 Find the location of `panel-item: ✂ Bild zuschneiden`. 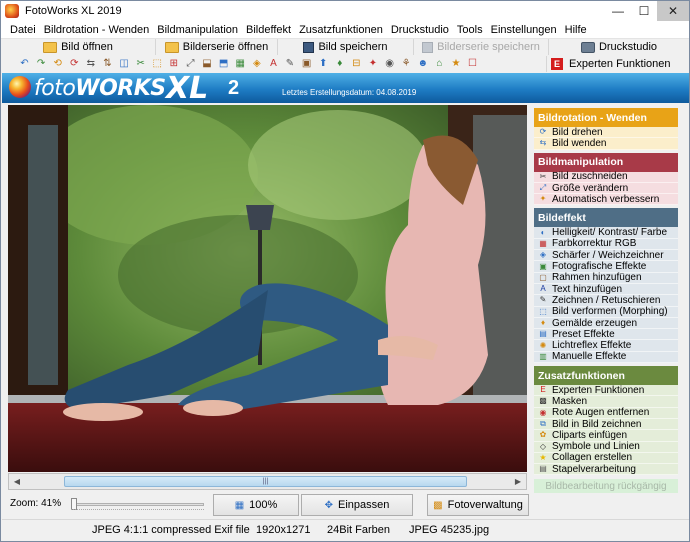

panel-item: ✂ Bild zuschneiden is located at coordinates (606, 177).